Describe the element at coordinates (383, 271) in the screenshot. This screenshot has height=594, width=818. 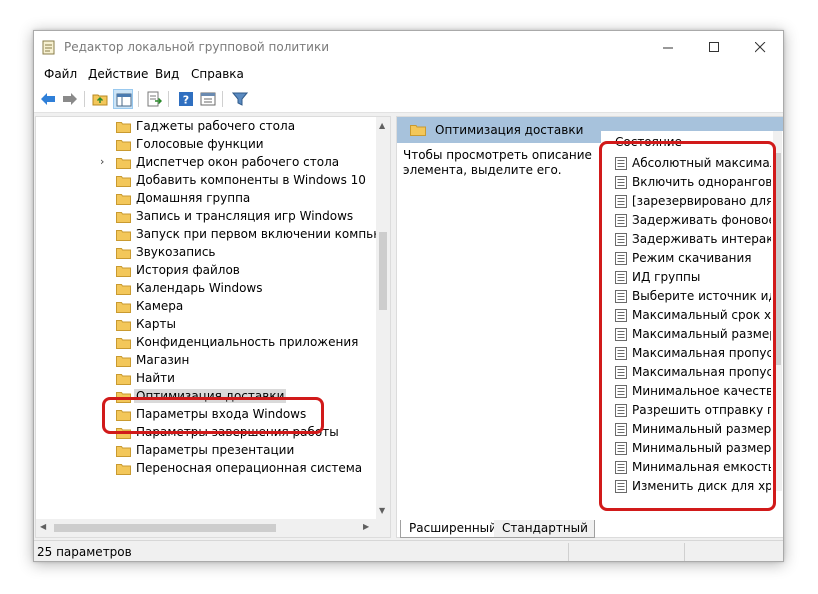
I see `tree-scroll-thumb` at that location.